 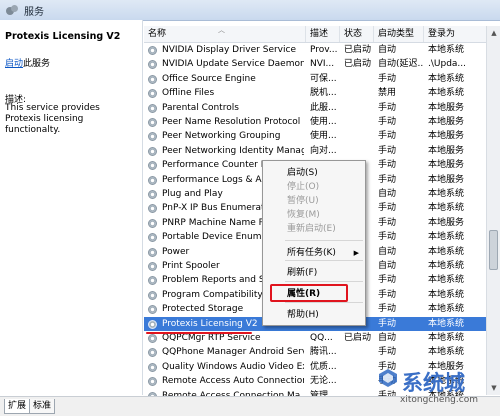 I want to click on menu-item-label: 所有任务(K), so click(x=311, y=253).